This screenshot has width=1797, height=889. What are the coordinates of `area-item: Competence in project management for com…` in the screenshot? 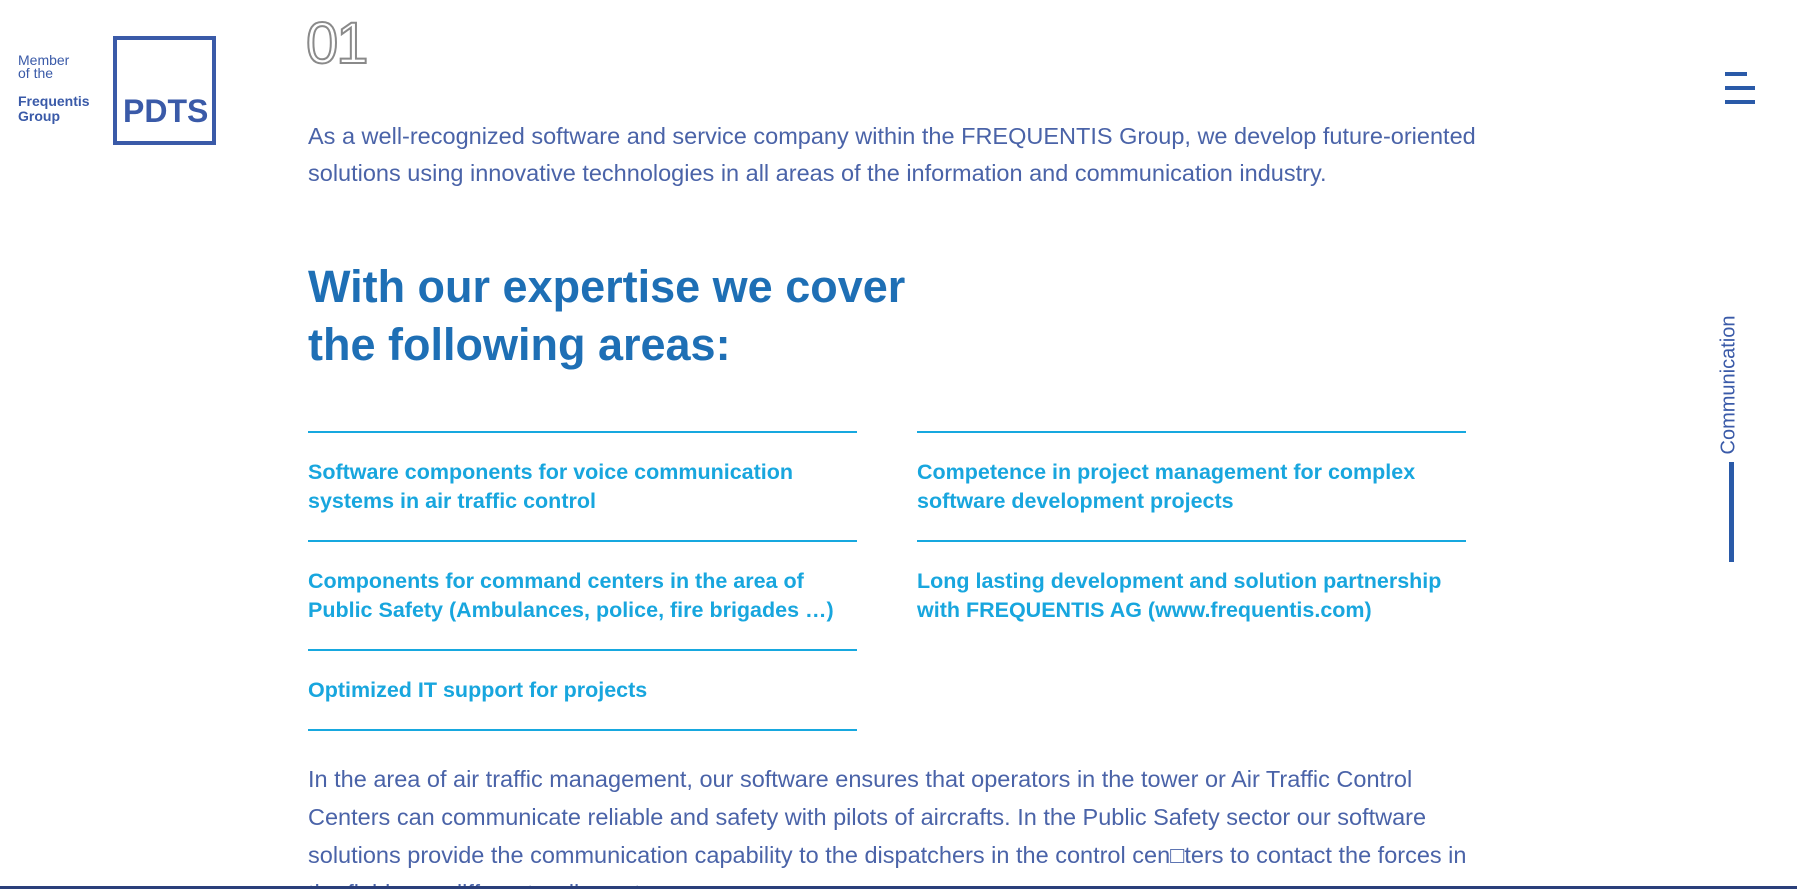 It's located at (1191, 485).